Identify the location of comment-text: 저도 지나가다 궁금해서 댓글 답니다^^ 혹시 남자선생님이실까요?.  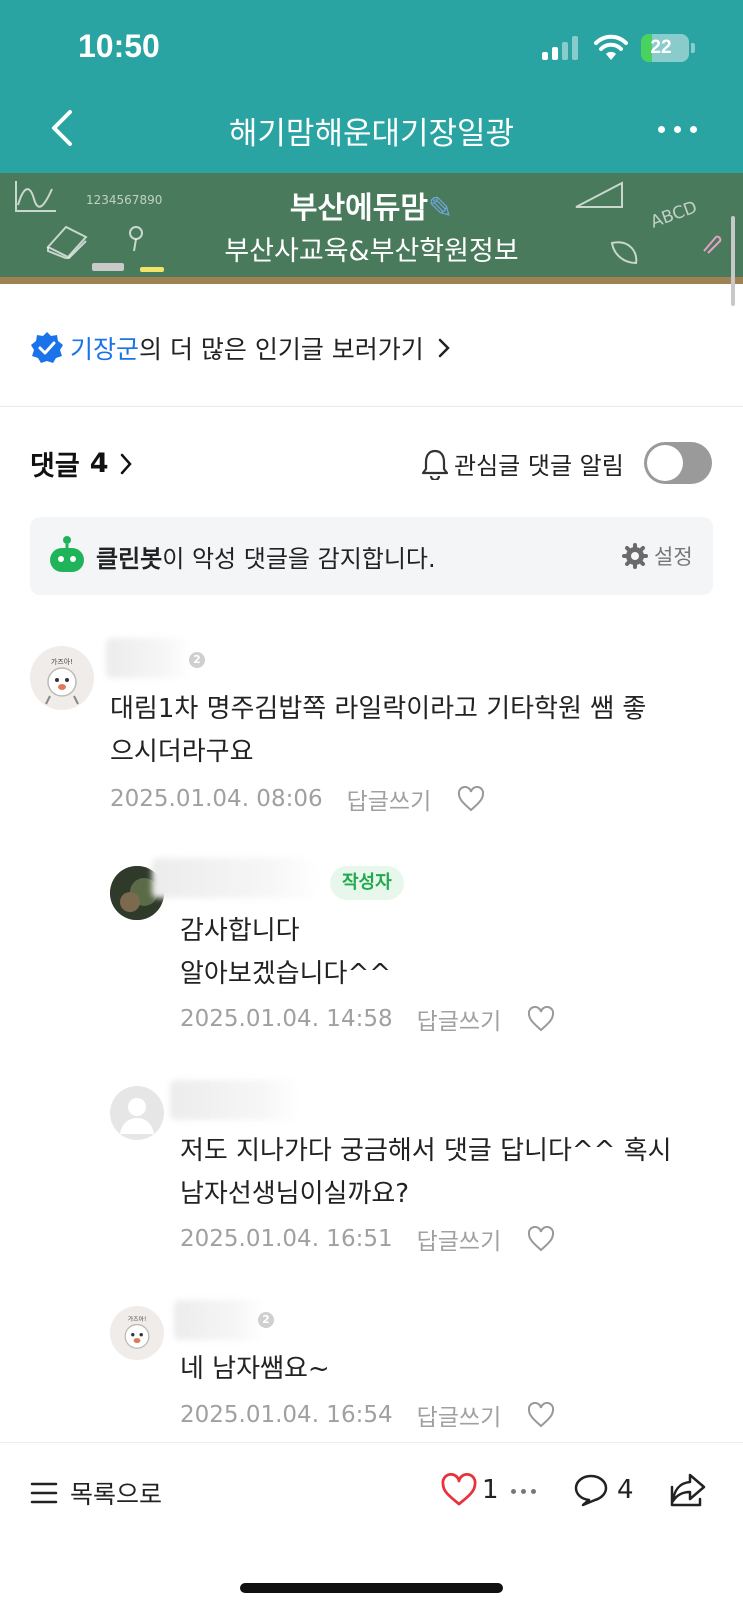
(426, 1172).